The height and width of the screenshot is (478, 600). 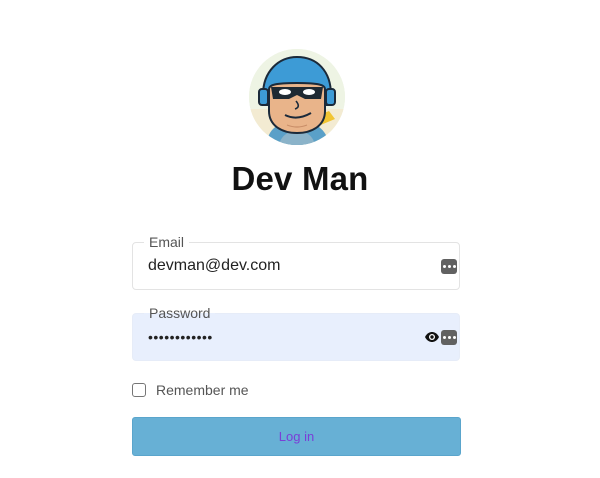 I want to click on profile-name: Dev Man, so click(x=300, y=178).